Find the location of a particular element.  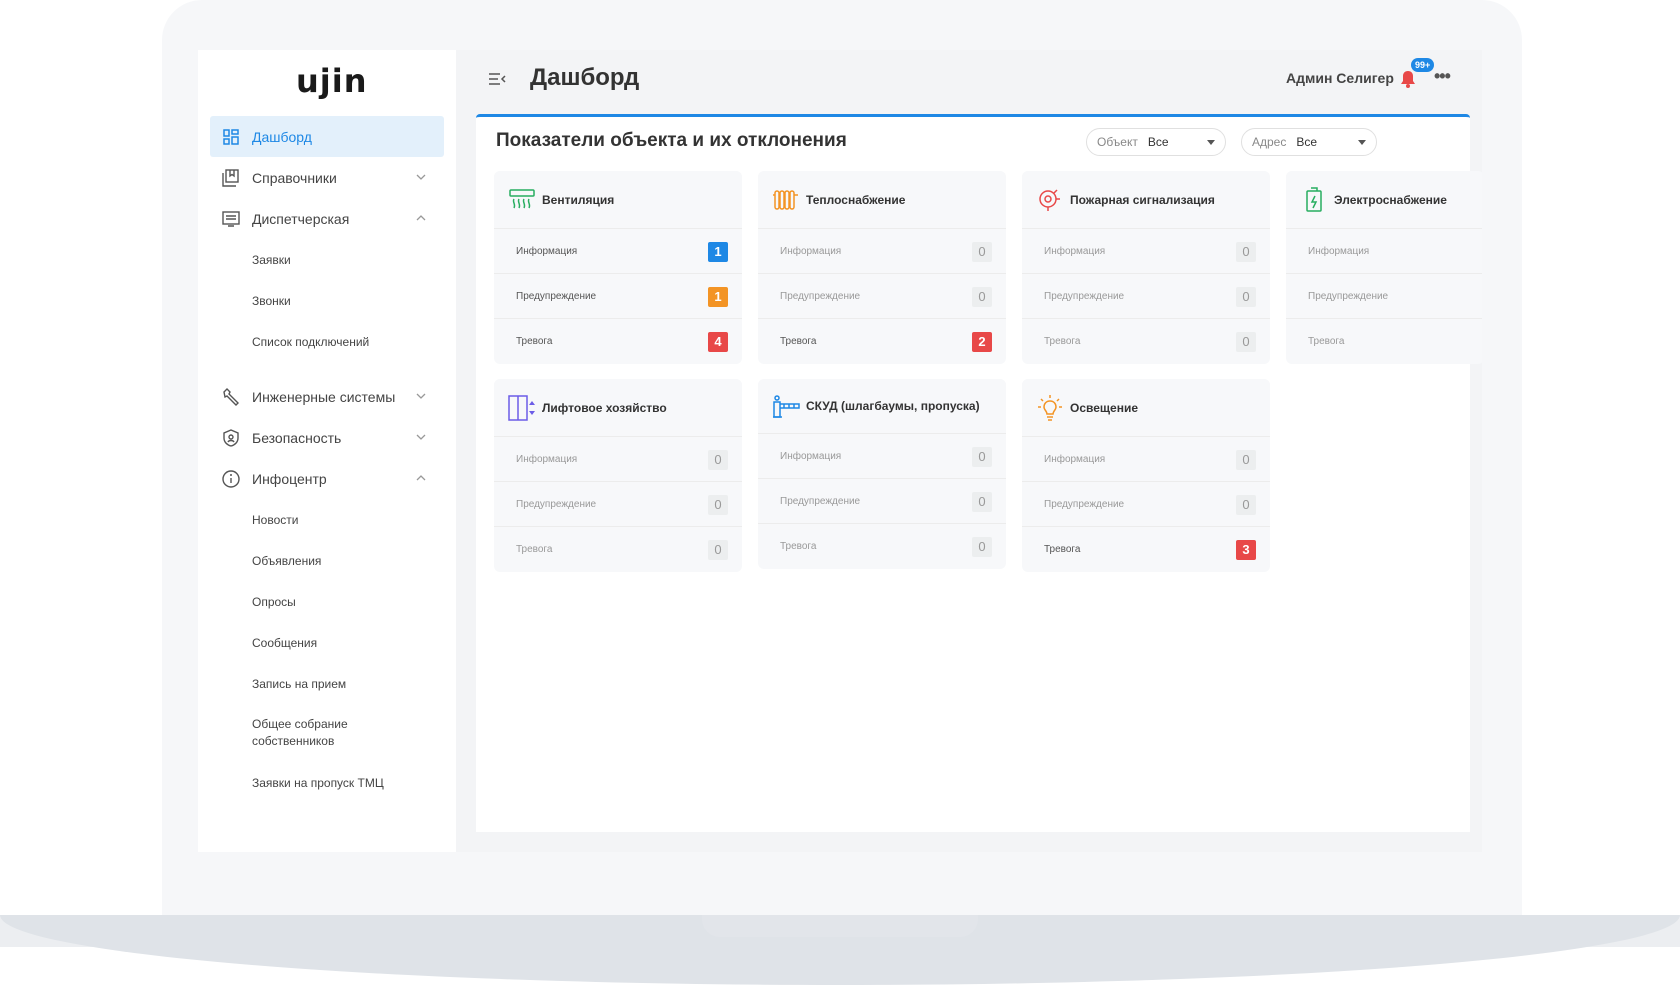

more-options-icon: ••• is located at coordinates (1442, 76).